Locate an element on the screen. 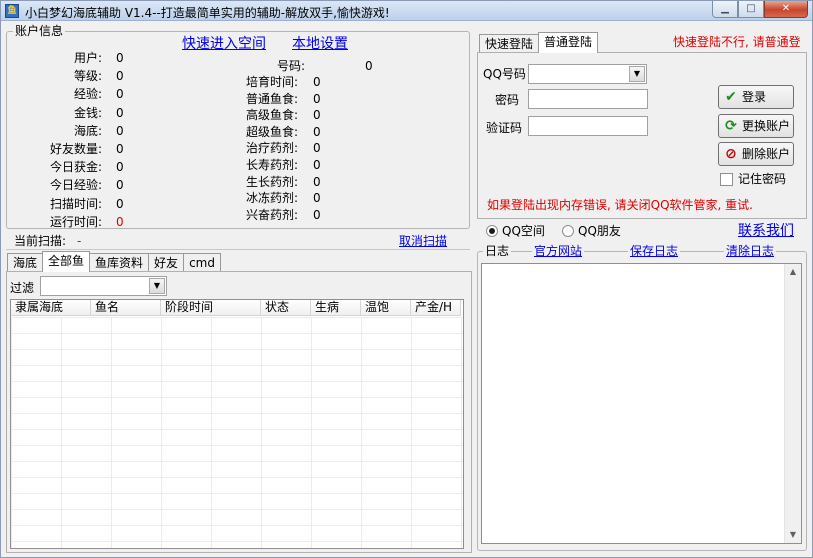 This screenshot has height=558, width=813. log-label: 日志 is located at coordinates (497, 251).